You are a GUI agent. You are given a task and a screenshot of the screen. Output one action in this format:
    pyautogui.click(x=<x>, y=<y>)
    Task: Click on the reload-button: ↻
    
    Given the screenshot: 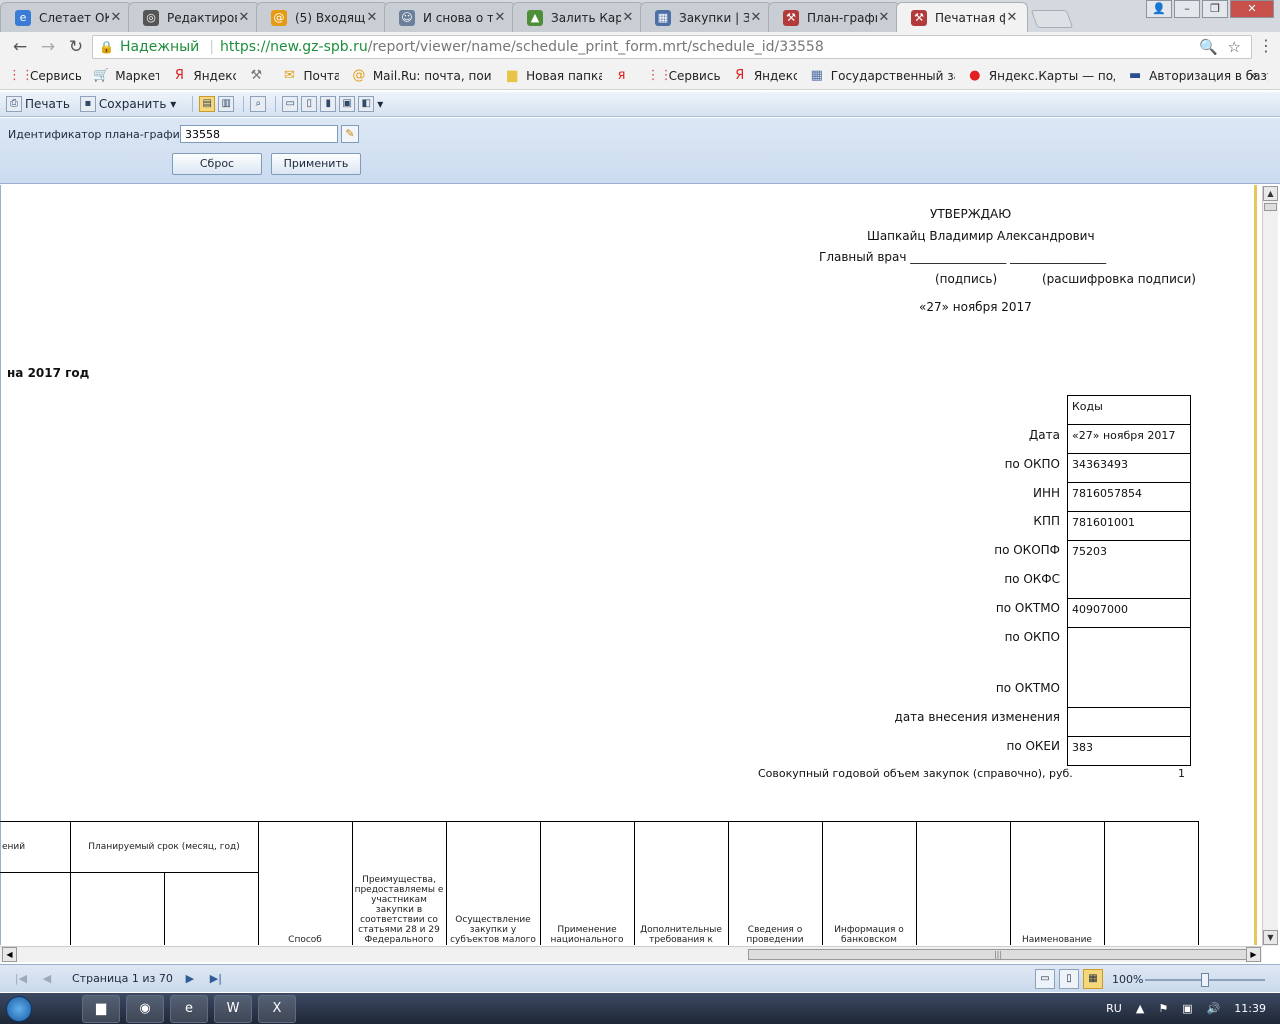 What is the action you would take?
    pyautogui.click(x=76, y=47)
    